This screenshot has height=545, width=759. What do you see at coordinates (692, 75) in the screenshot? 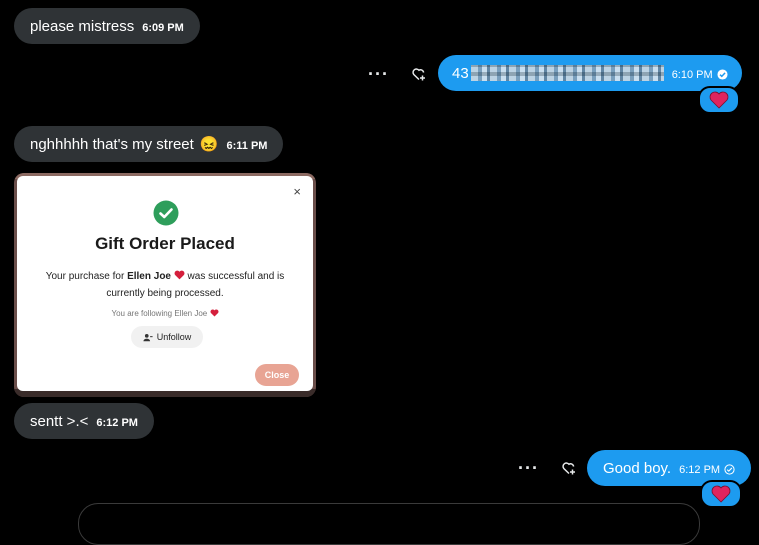
I see `message-time: 6:10 PM` at bounding box center [692, 75].